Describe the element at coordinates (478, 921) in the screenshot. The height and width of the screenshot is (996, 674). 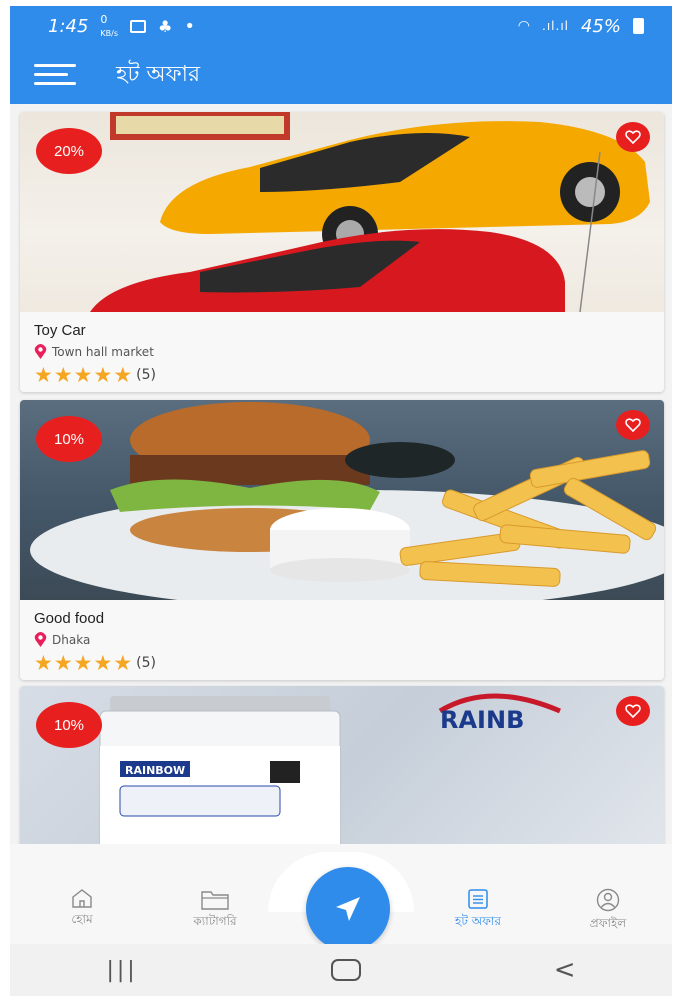
I see `nav-label: হট অফার` at that location.